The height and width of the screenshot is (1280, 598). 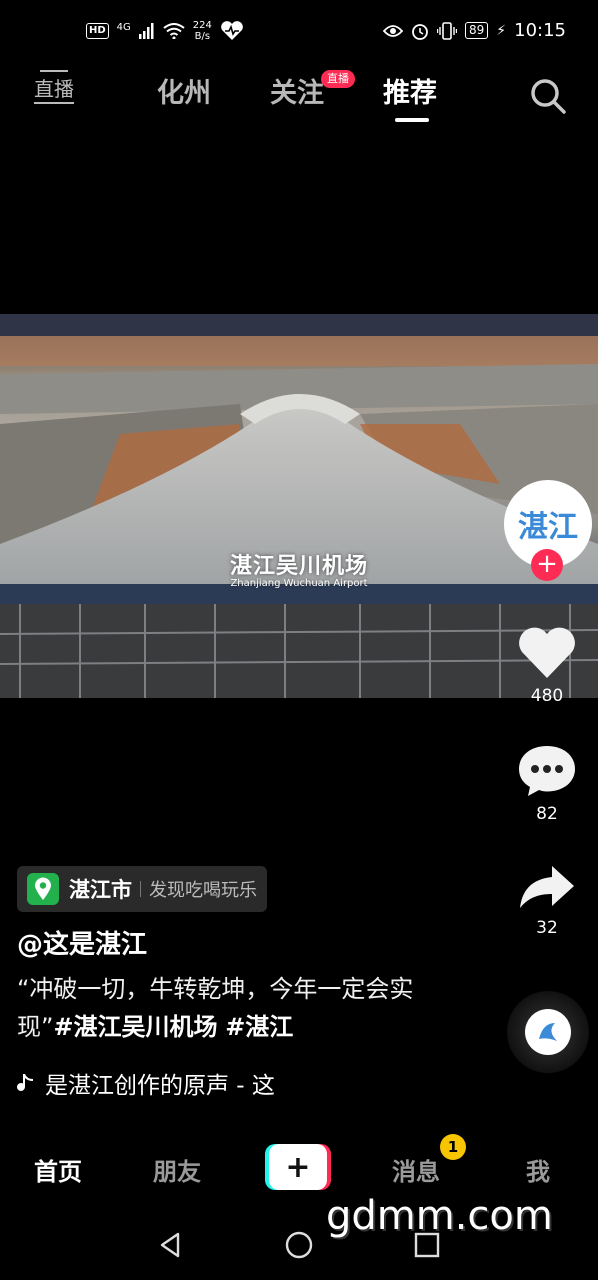 I want to click on tab-recommend: 推荐, so click(x=410, y=94).